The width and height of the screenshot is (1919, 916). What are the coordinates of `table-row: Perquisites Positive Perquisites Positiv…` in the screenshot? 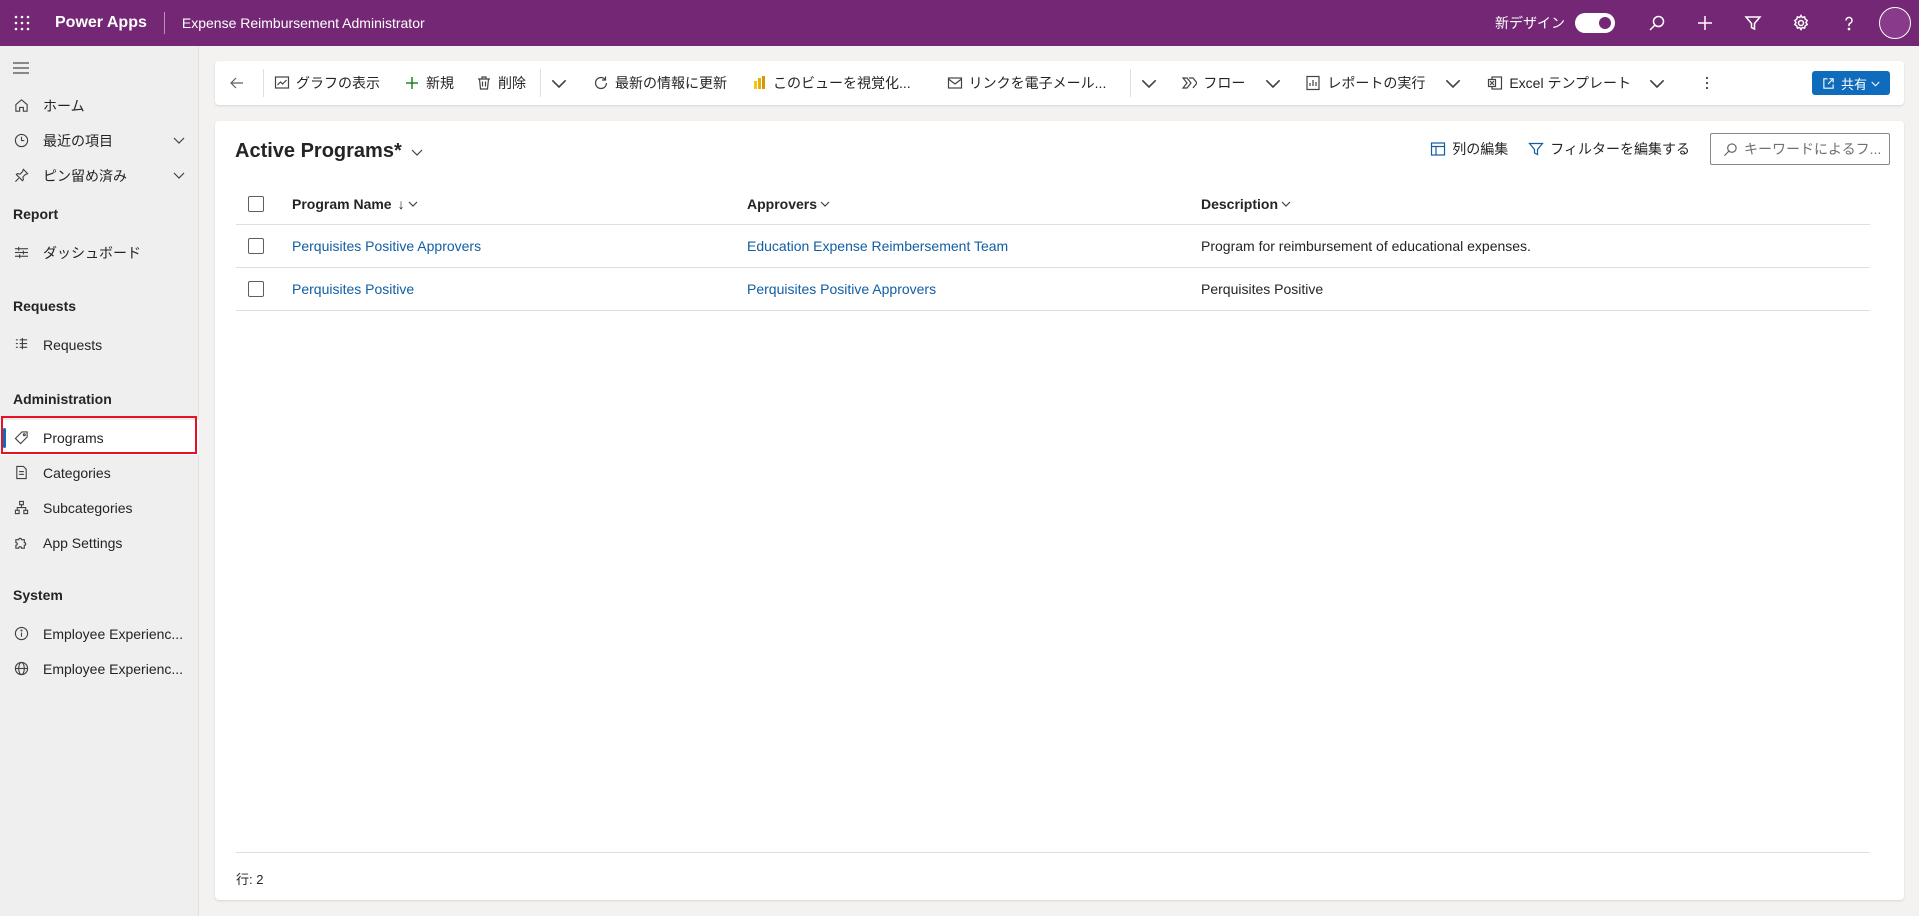 It's located at (1053, 289).